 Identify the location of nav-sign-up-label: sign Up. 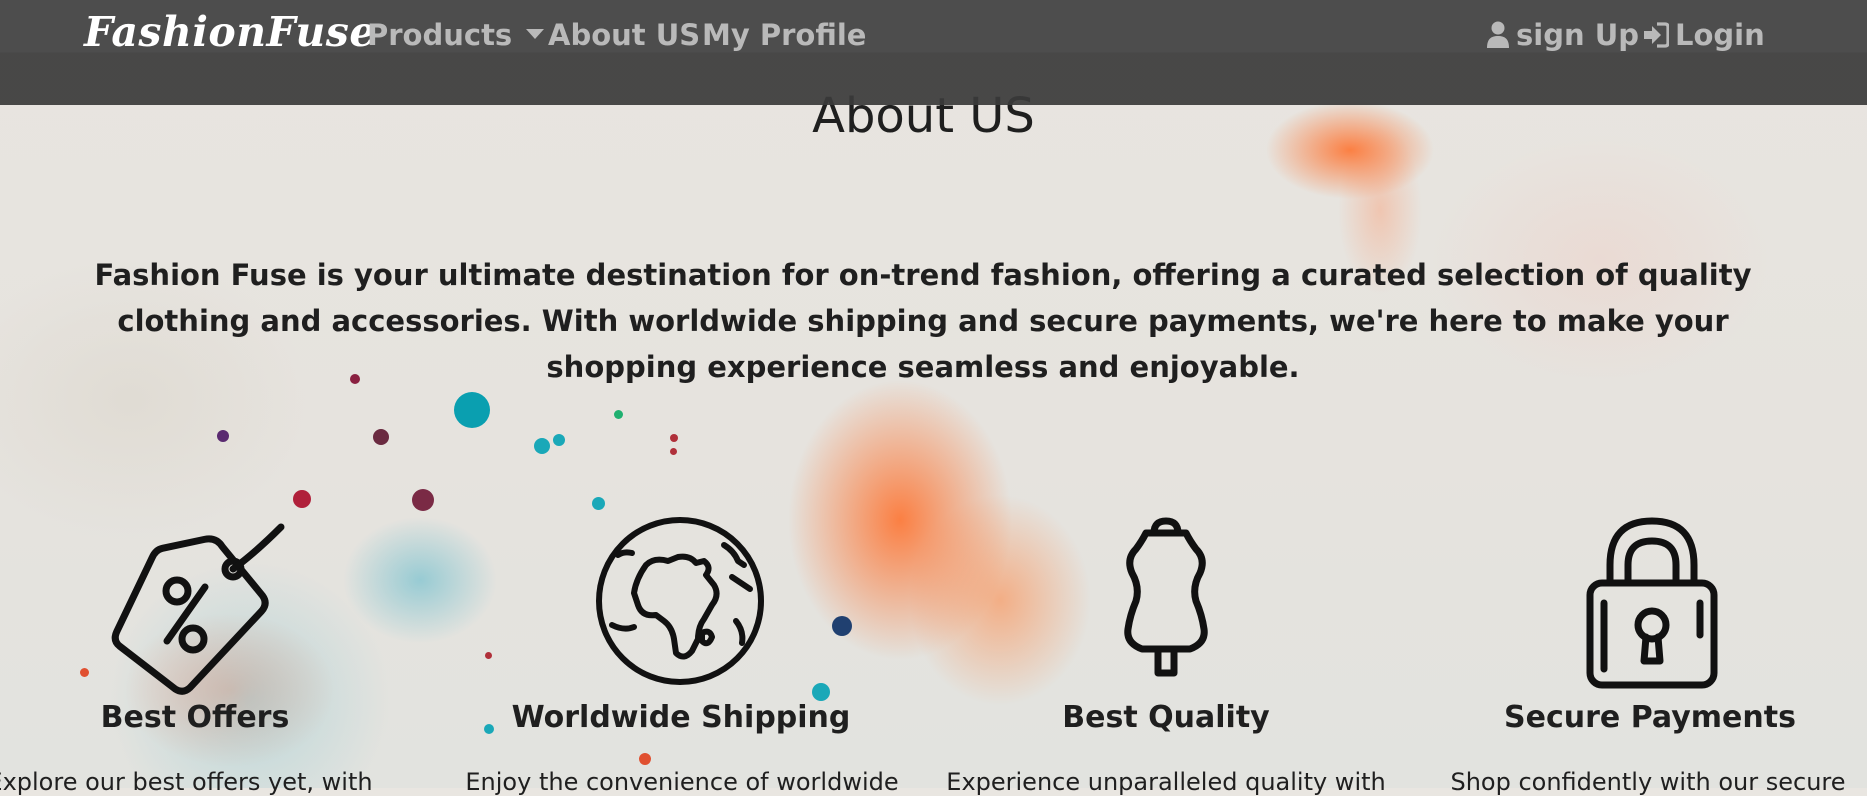
(1578, 35).